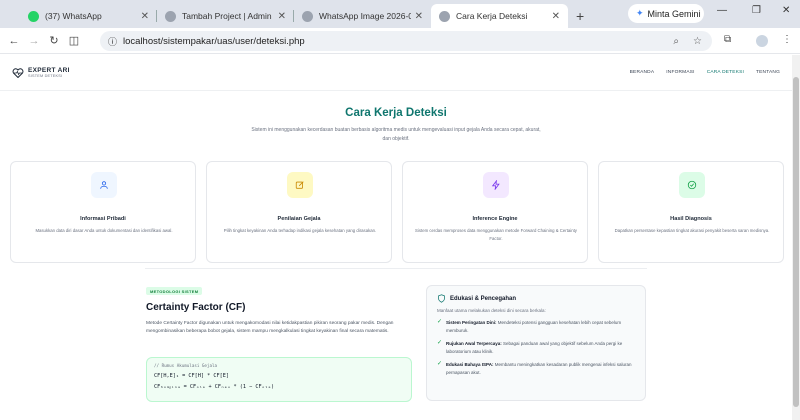 The width and height of the screenshot is (800, 420). I want to click on page-title: Cara Kerja Deteksi, so click(396, 113).